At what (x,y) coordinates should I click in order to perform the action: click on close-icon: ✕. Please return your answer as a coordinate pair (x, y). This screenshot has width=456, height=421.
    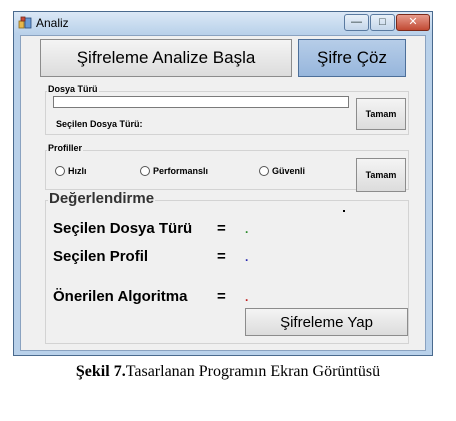
    Looking at the image, I should click on (413, 22).